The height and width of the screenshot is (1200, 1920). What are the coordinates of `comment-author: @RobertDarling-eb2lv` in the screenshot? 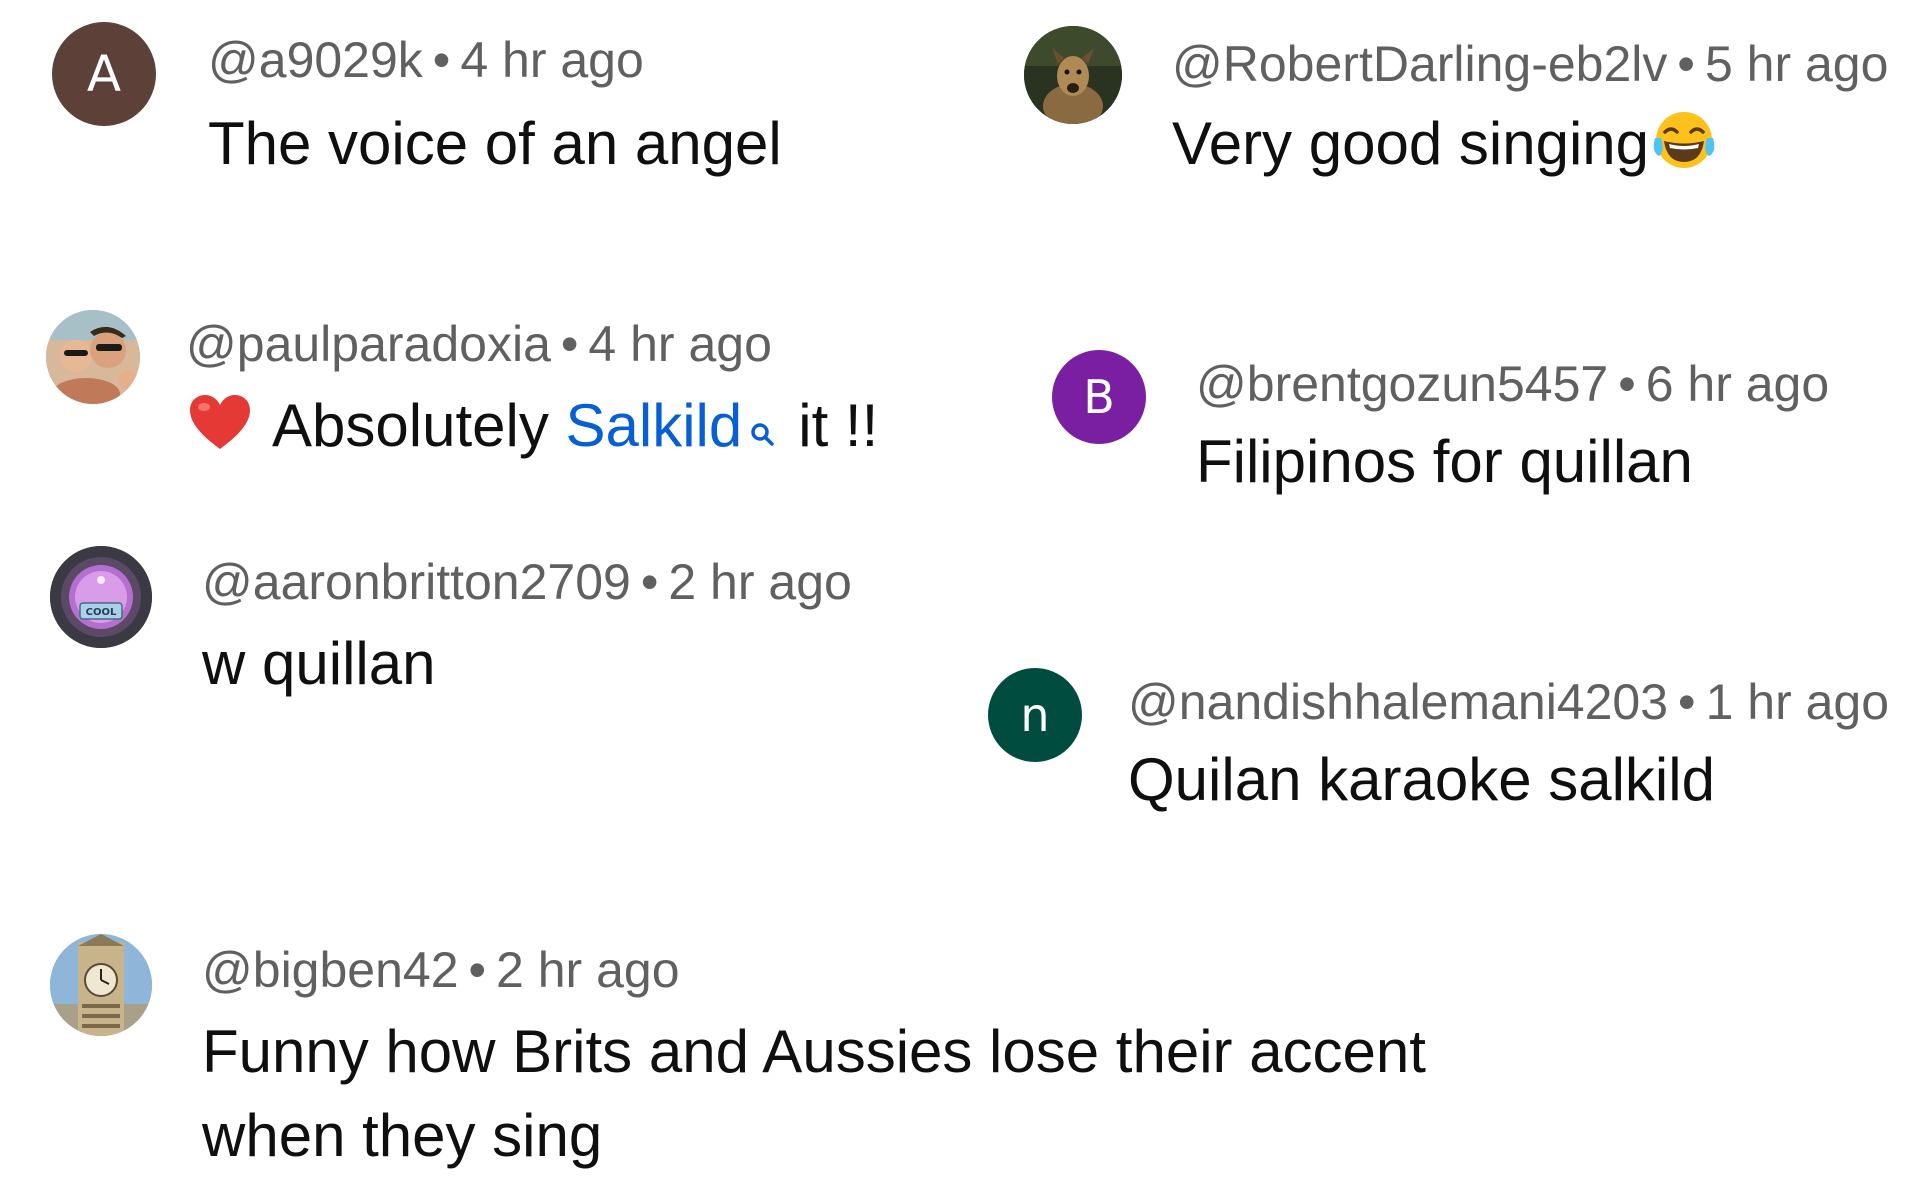 It's located at (1419, 64).